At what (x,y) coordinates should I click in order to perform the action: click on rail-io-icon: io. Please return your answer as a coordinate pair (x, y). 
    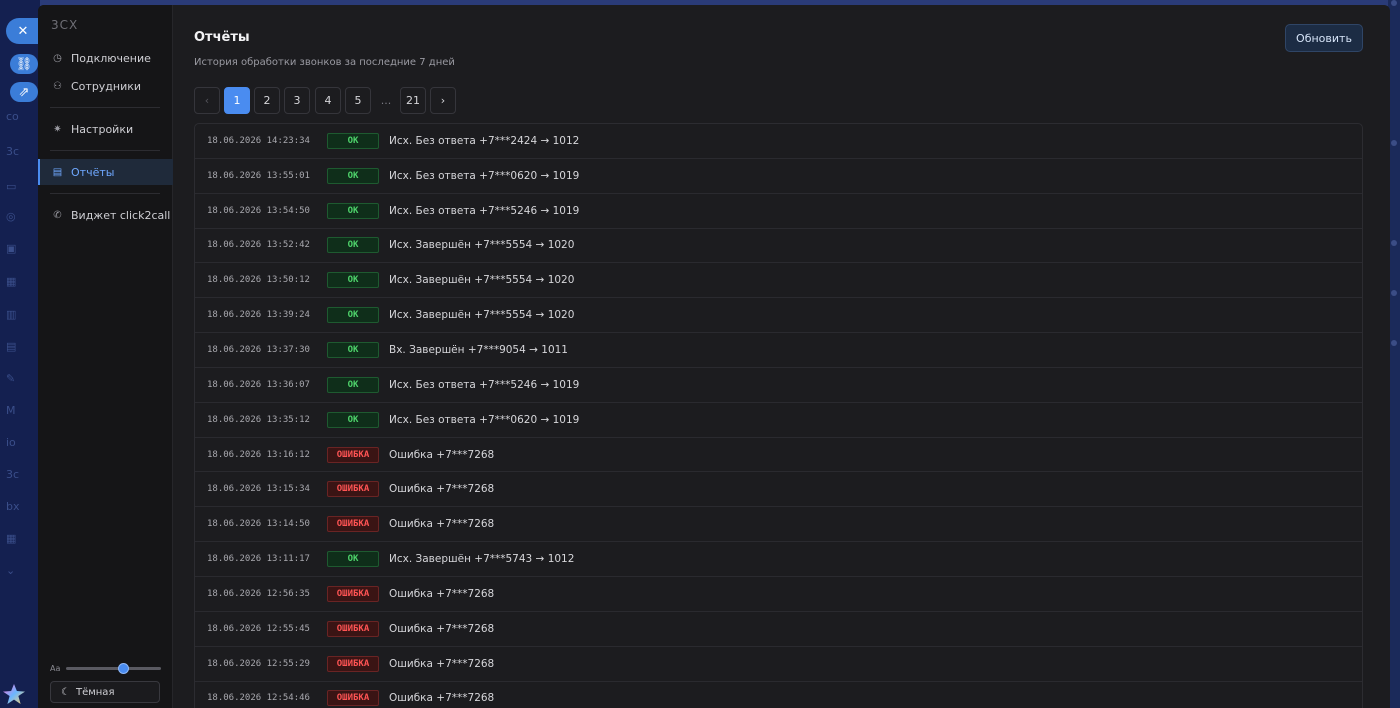
    Looking at the image, I should click on (11, 442).